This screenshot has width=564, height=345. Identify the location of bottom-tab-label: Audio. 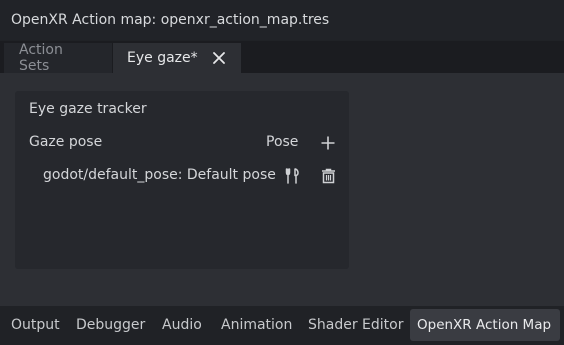
(182, 325).